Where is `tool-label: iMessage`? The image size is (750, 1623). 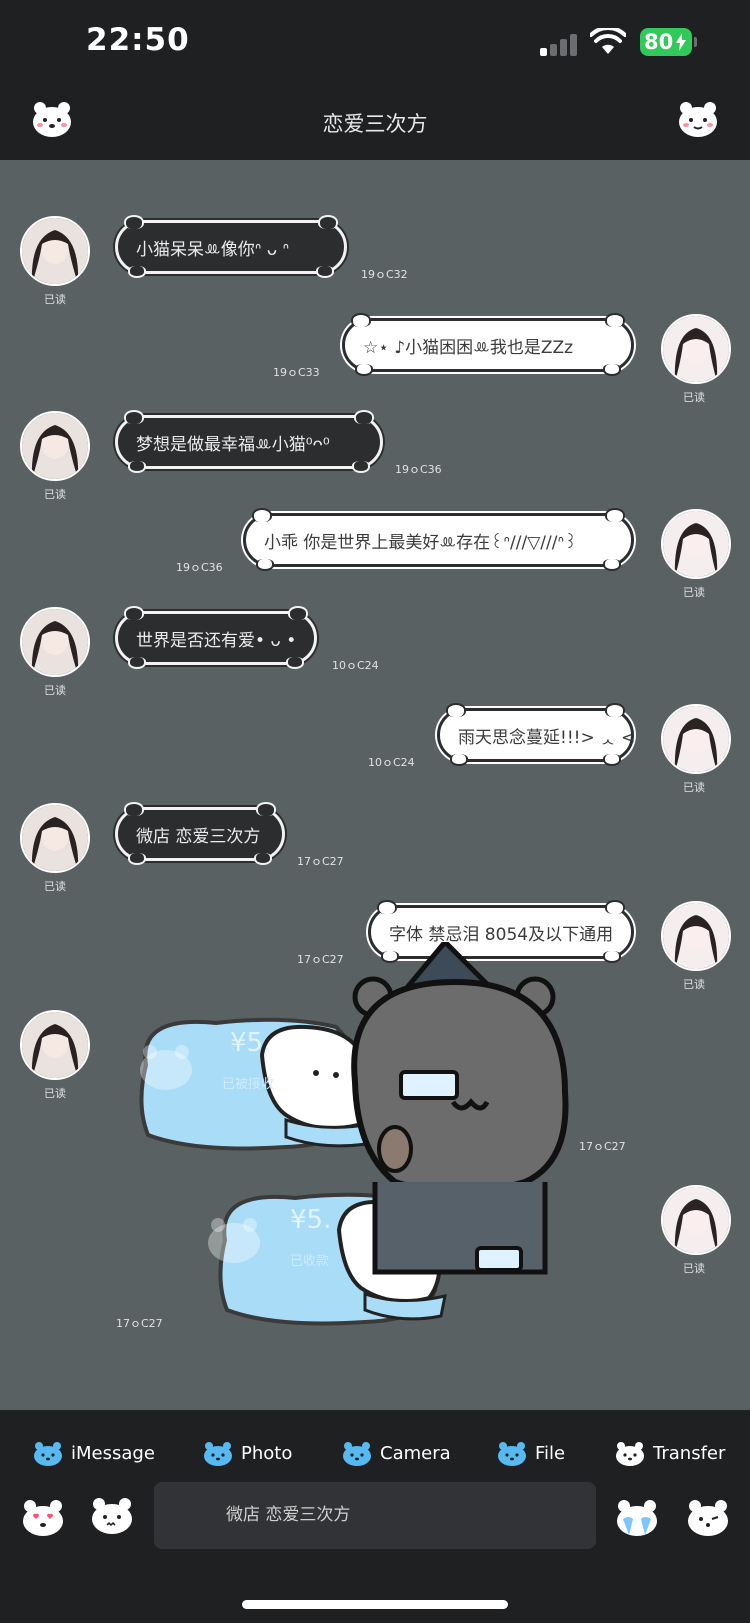 tool-label: iMessage is located at coordinates (113, 1453).